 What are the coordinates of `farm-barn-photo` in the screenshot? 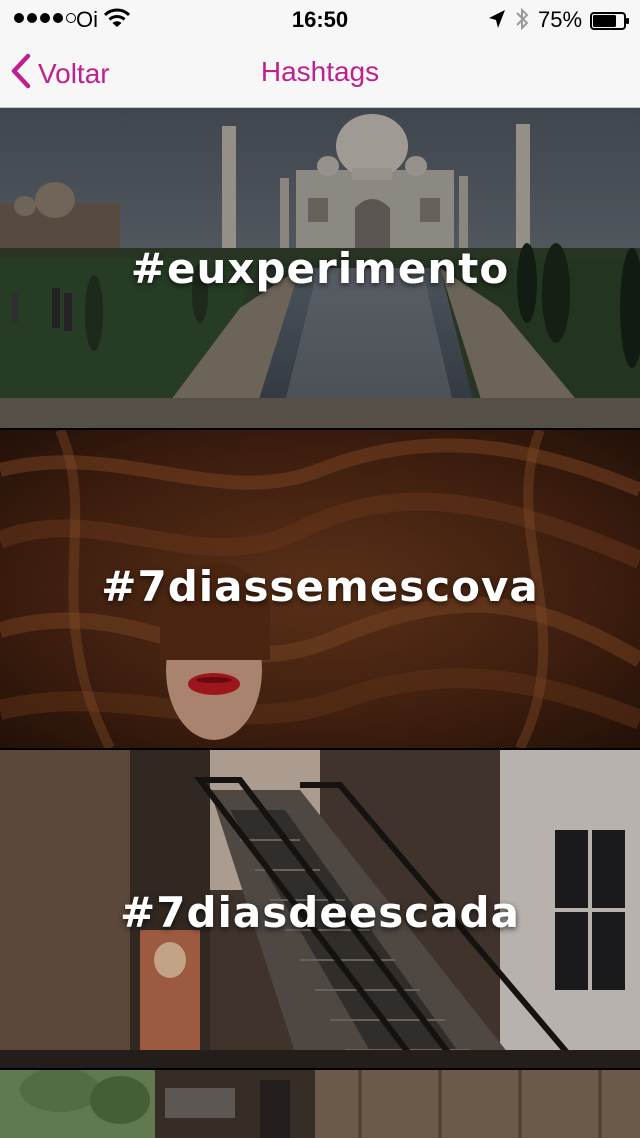 It's located at (320, 1104).